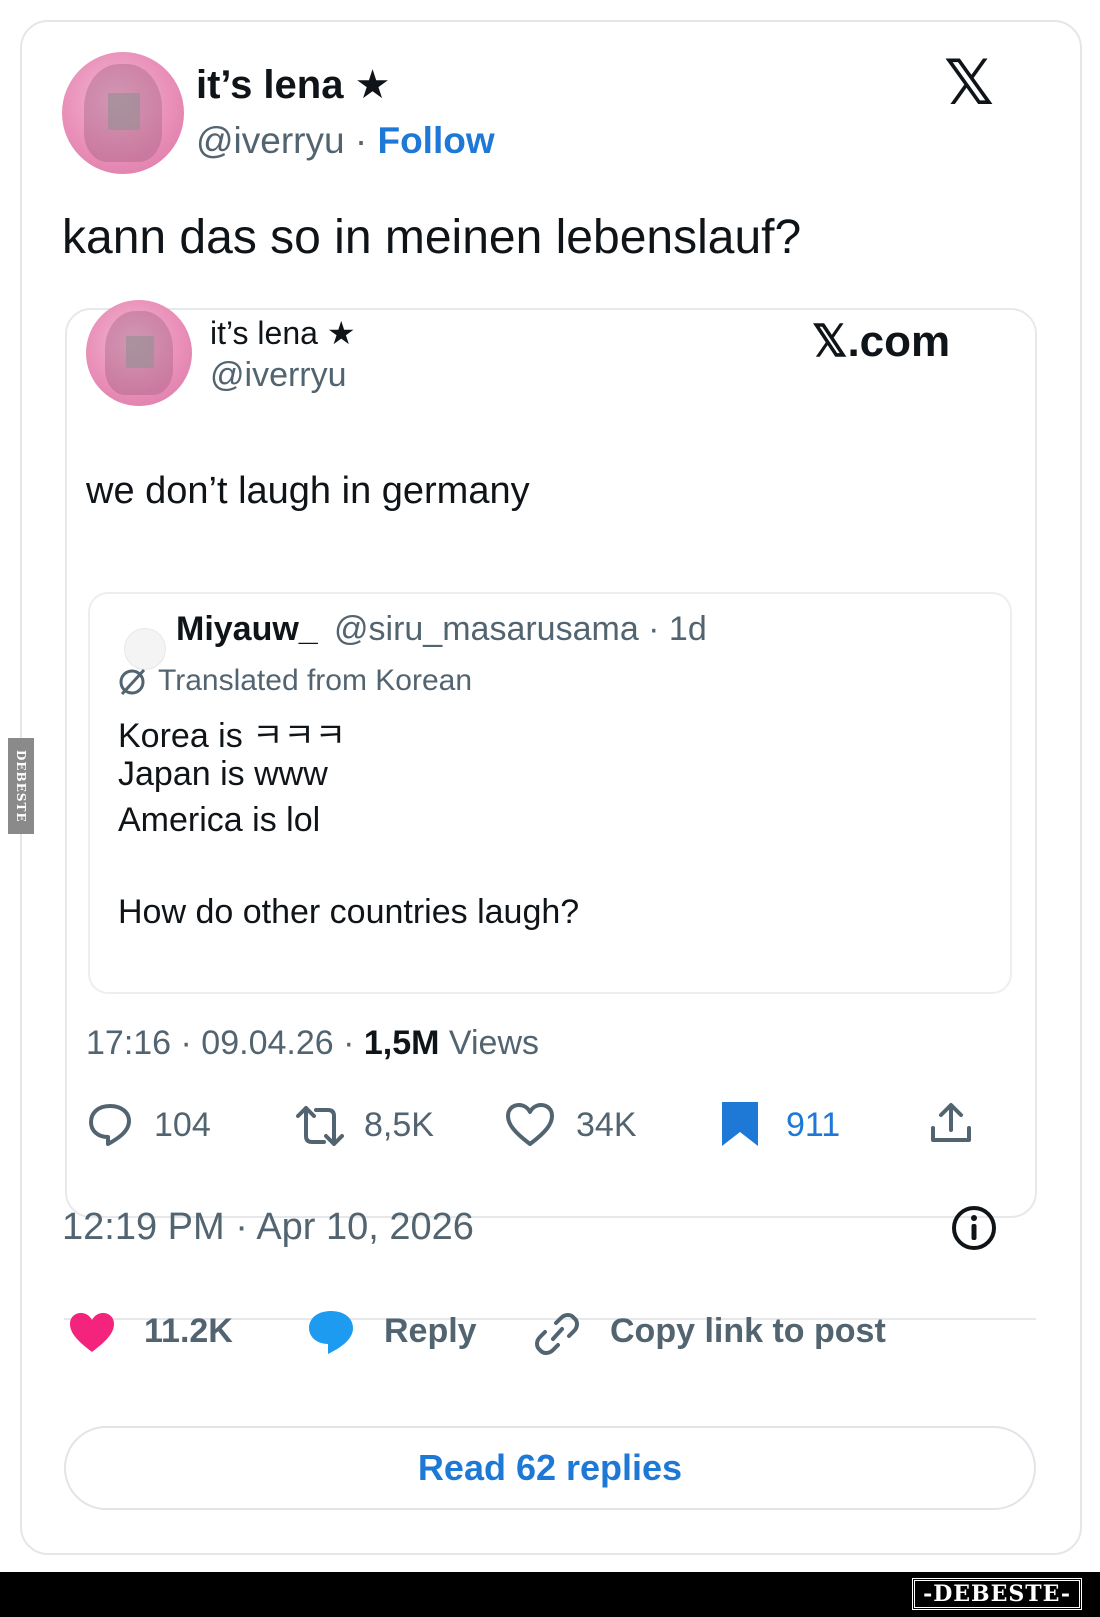 Image resolution: width=1100 pixels, height=1617 pixels. What do you see at coordinates (139, 353) in the screenshot?
I see `embedded-author-avatar` at bounding box center [139, 353].